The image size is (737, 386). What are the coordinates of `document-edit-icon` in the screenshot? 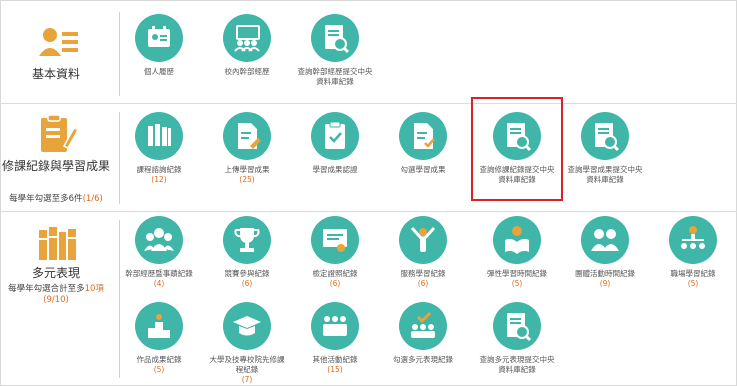 It's located at (249, 136).